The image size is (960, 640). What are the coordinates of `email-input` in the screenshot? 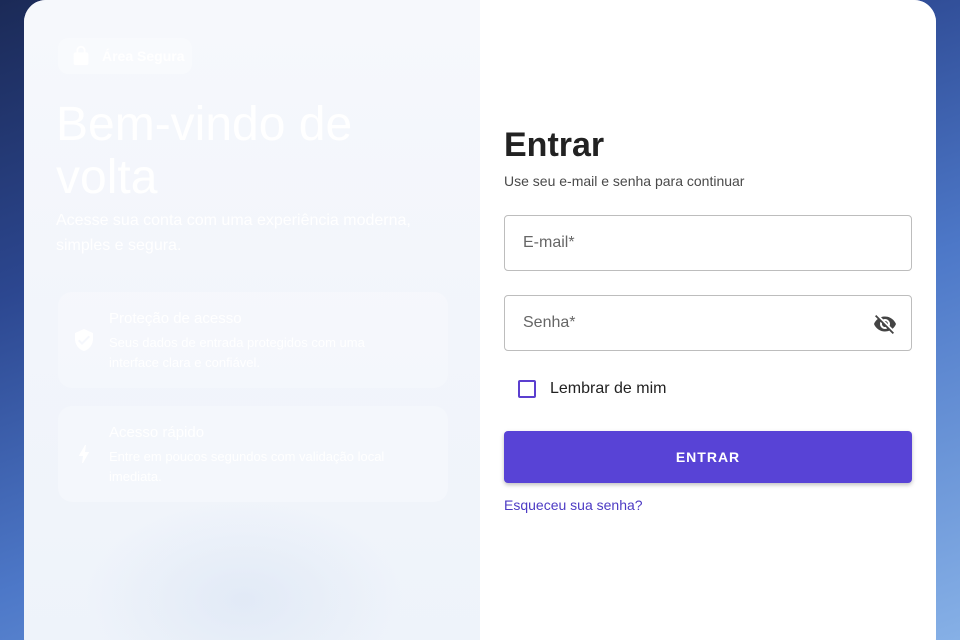 It's located at (708, 243).